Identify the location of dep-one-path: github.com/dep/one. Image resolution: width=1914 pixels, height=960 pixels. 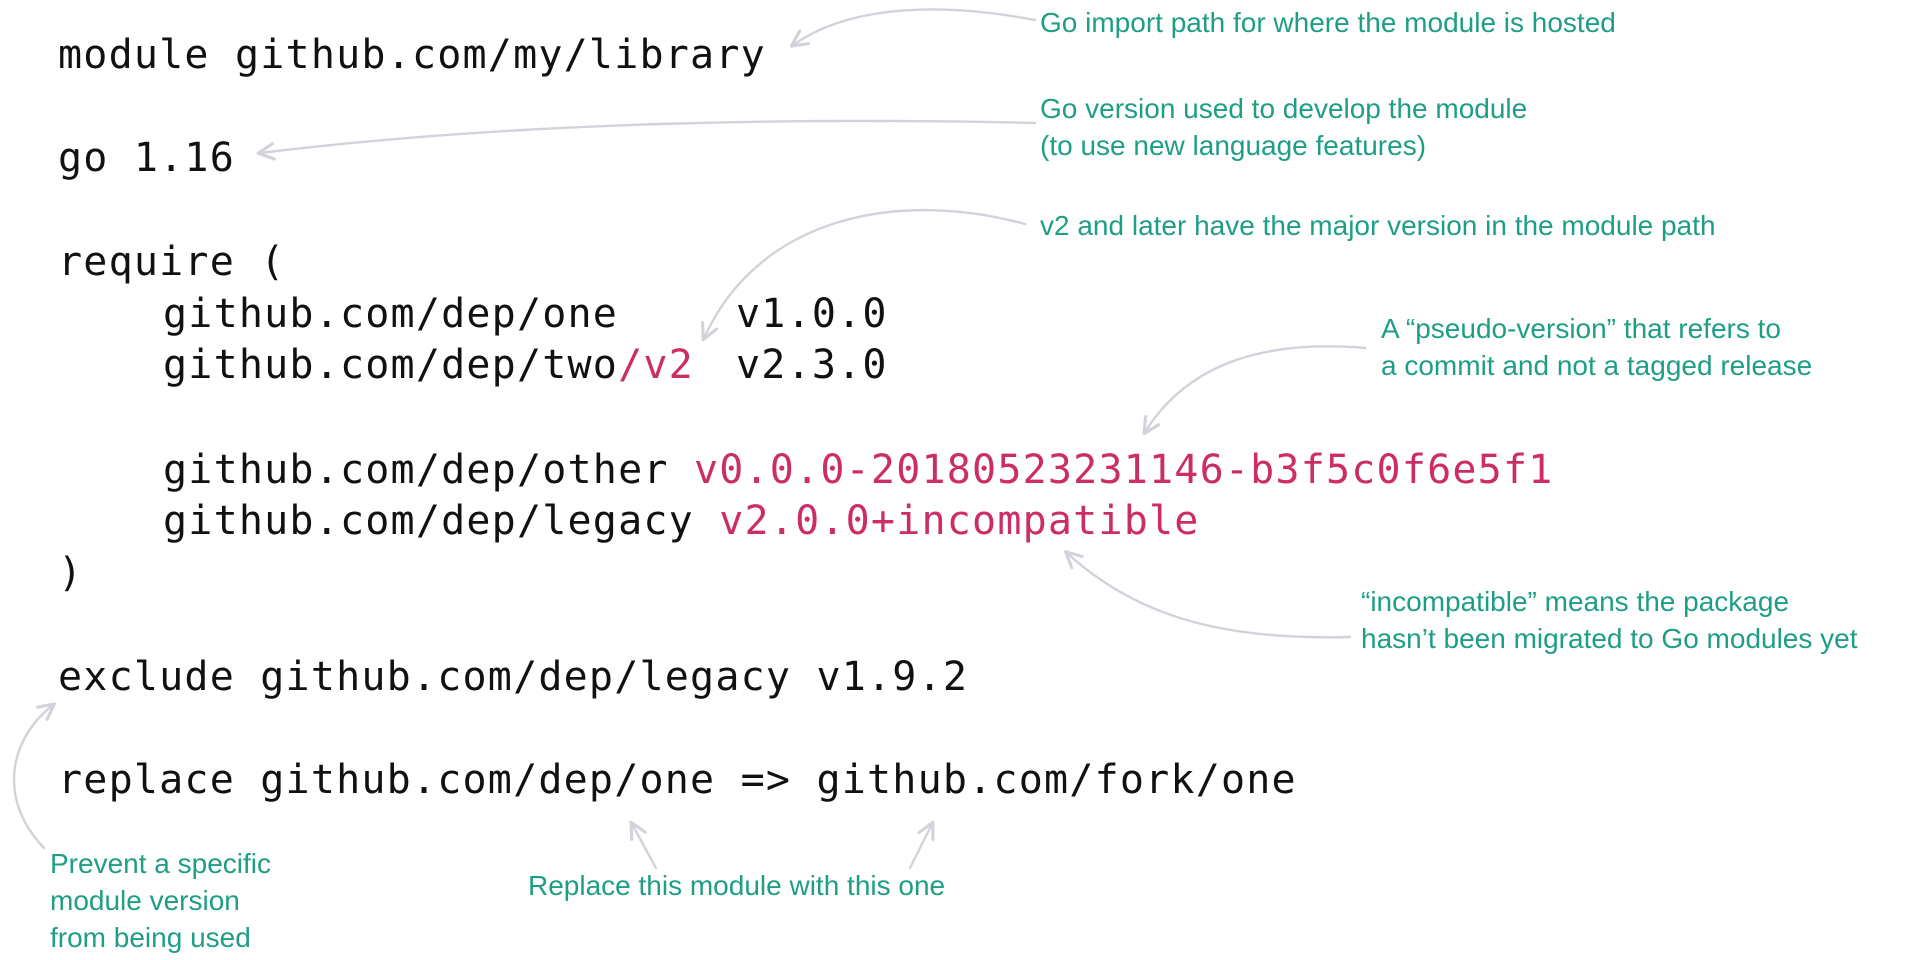
(391, 314).